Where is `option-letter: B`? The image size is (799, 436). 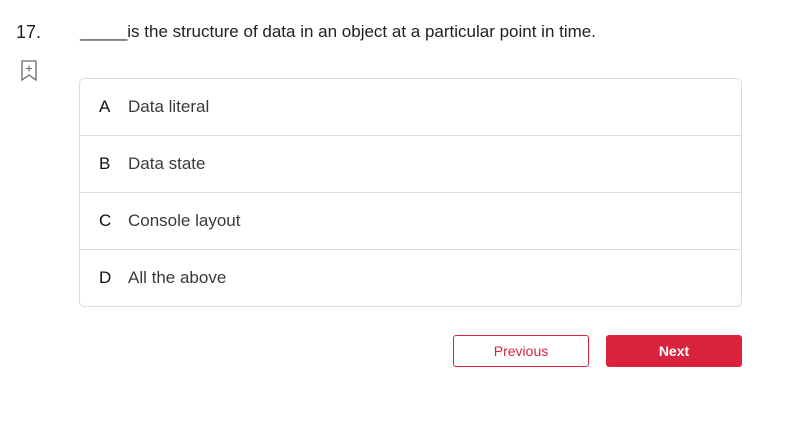
option-letter: B is located at coordinates (105, 163).